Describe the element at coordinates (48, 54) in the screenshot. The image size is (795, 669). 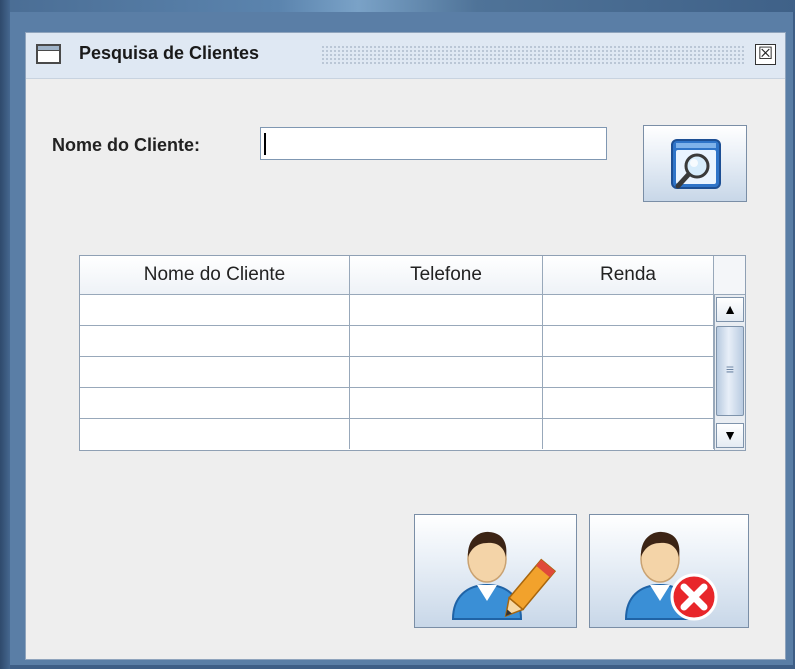
I see `window-icon` at that location.